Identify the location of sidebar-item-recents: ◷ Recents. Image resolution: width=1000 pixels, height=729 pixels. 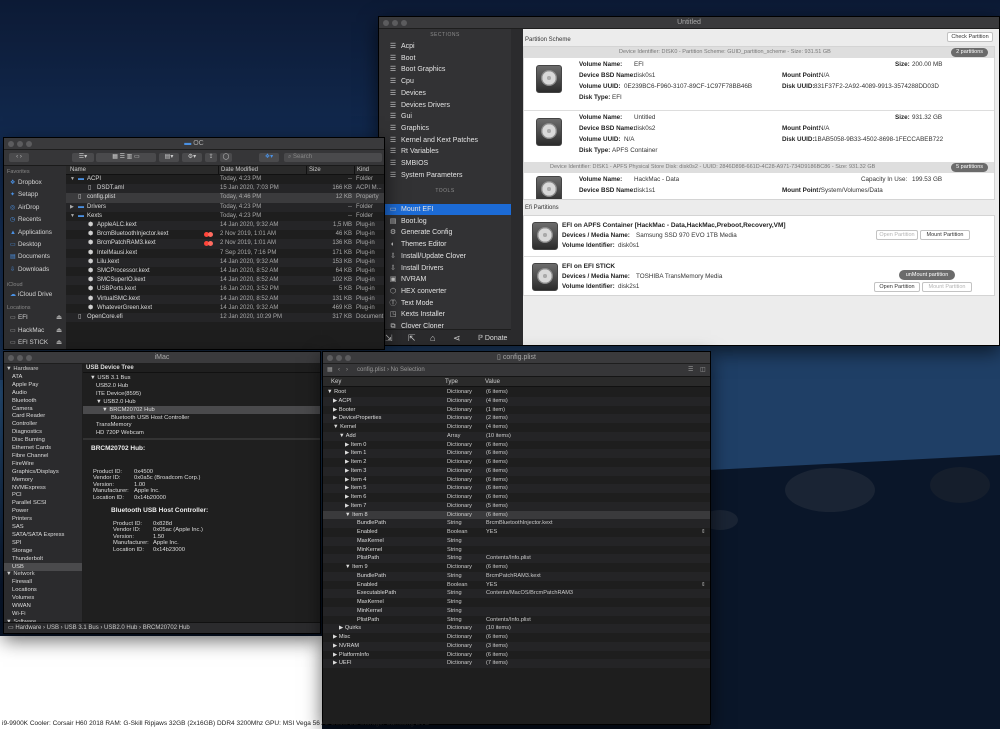
(25, 219).